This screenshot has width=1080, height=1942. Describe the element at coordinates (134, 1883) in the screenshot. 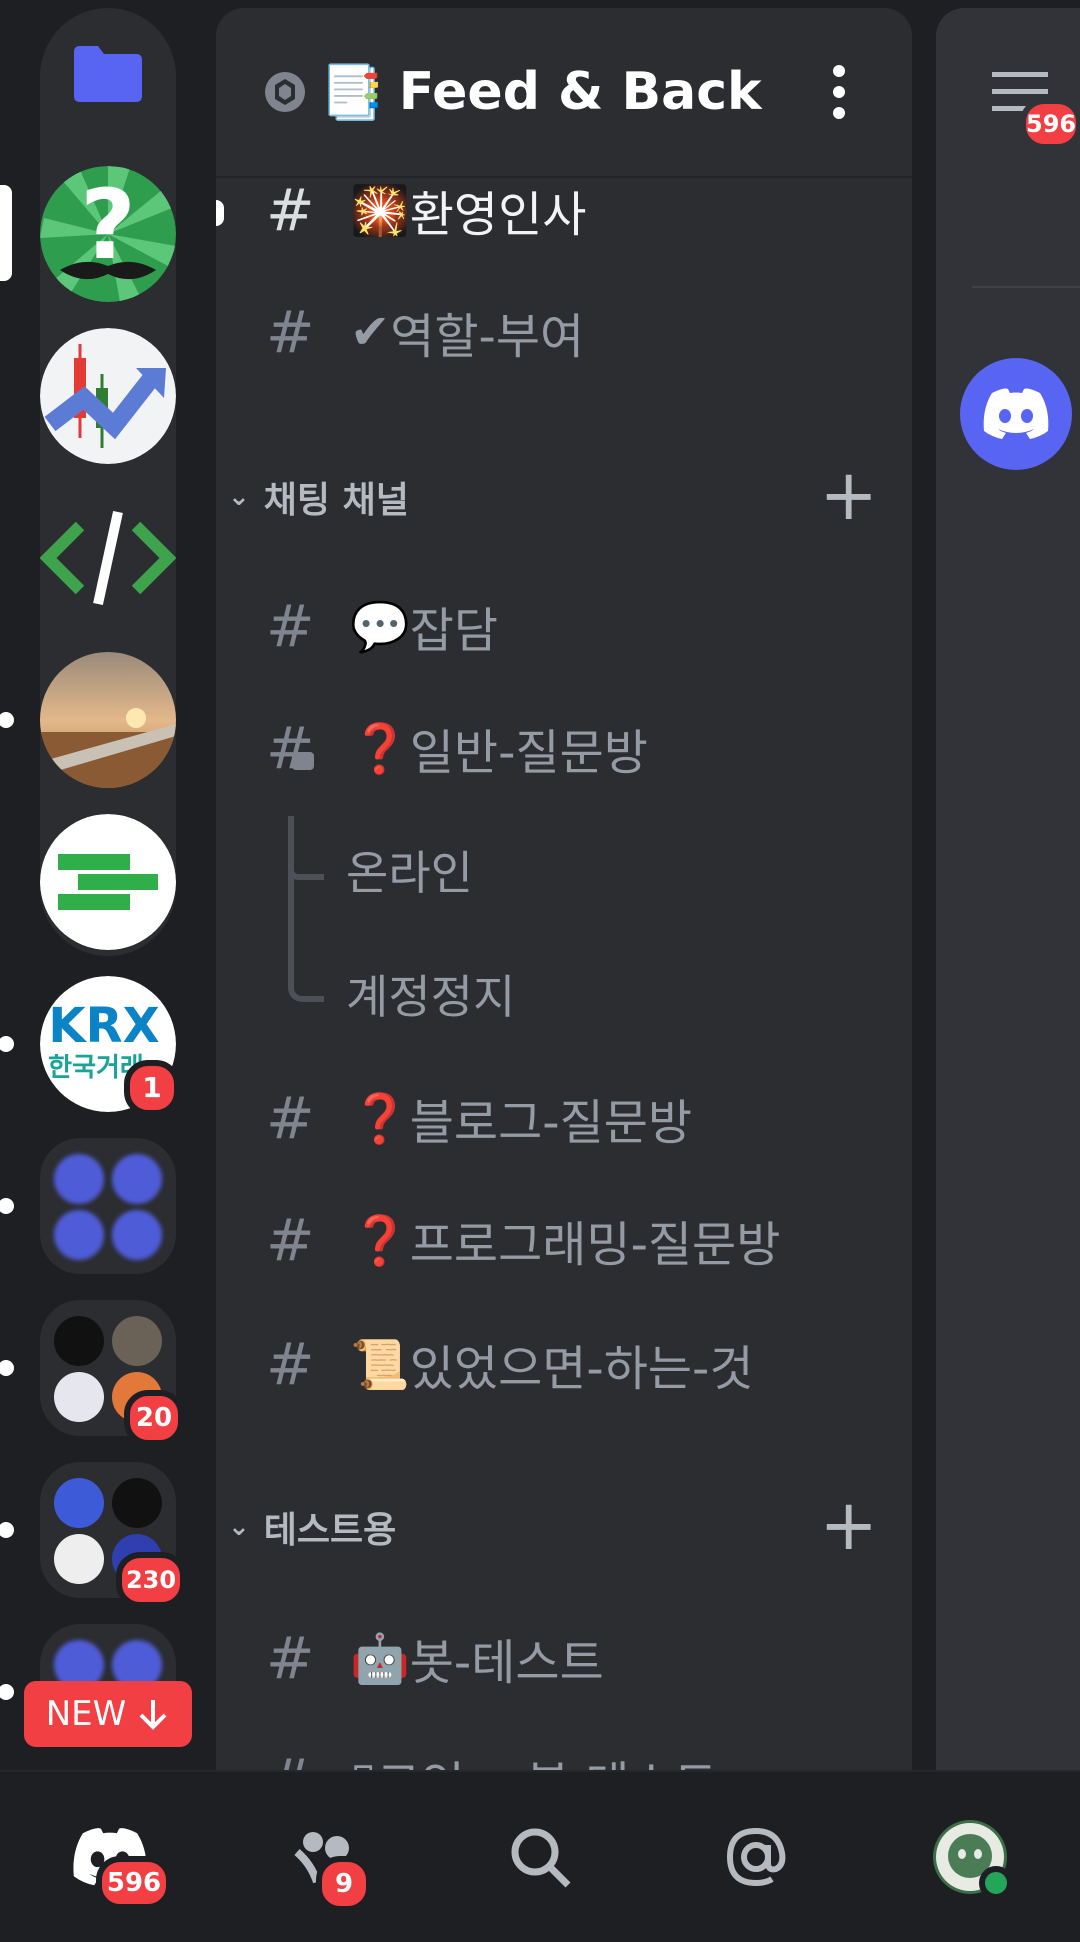

I see `home-badge: 596` at that location.